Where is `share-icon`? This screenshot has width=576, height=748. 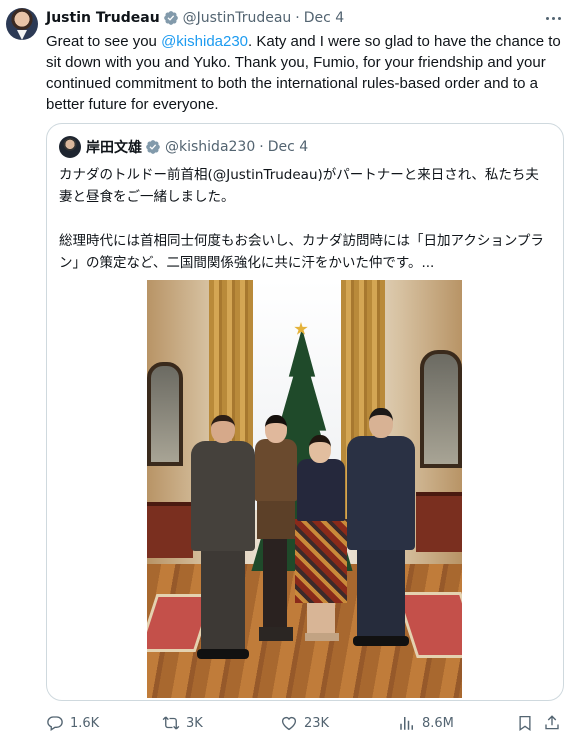
share-icon is located at coordinates (552, 722).